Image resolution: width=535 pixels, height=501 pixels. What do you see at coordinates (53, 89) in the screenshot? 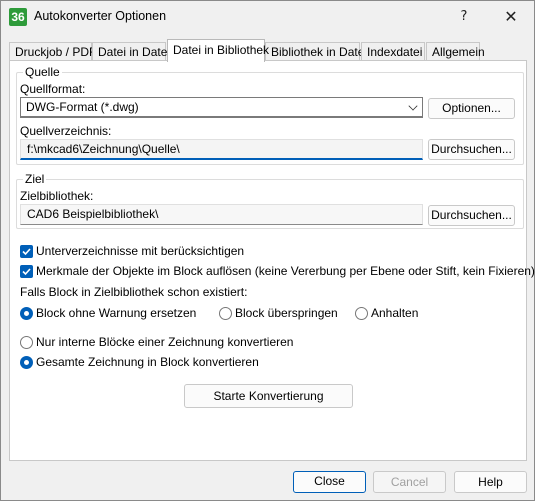
I see `quellformat-label: Quellformat:` at bounding box center [53, 89].